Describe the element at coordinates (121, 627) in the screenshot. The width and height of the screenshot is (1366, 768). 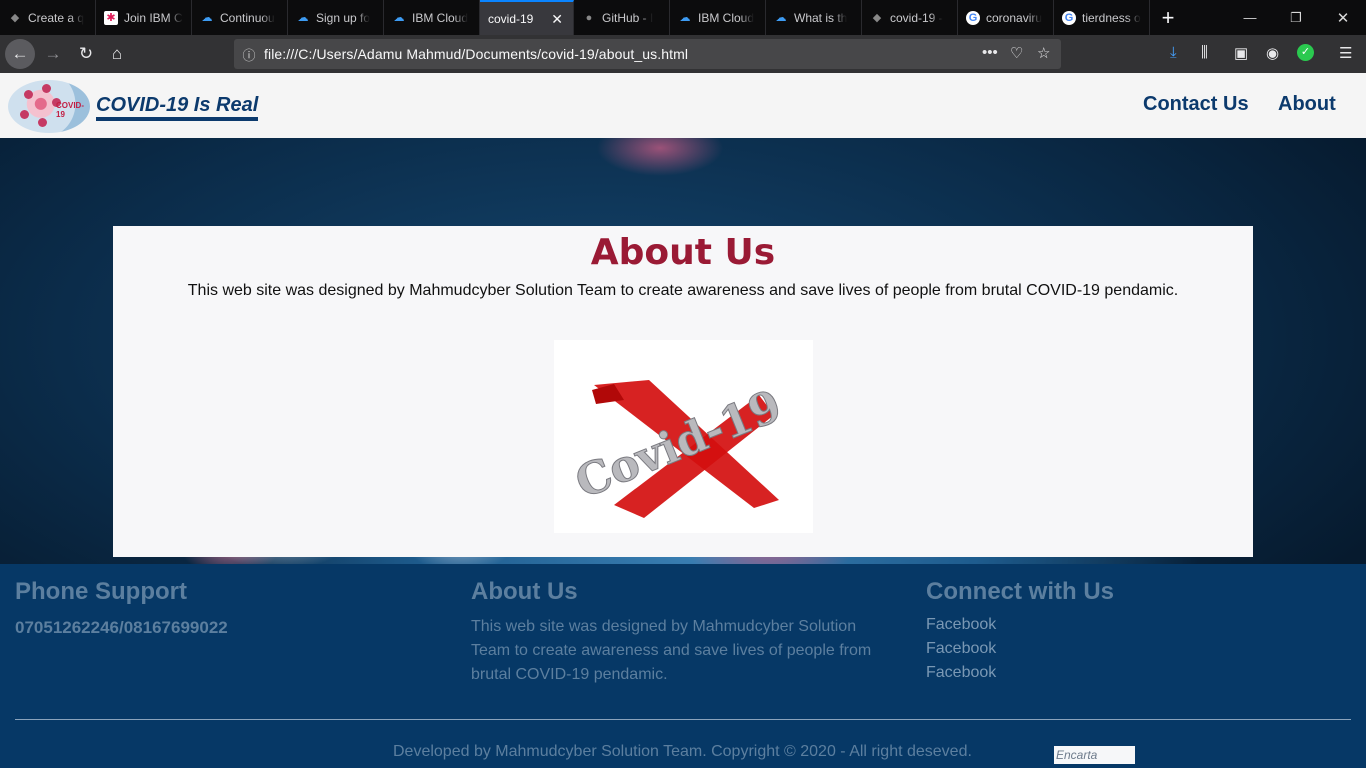
I see `footer-phone-number: 07051262246/08167699022` at that location.